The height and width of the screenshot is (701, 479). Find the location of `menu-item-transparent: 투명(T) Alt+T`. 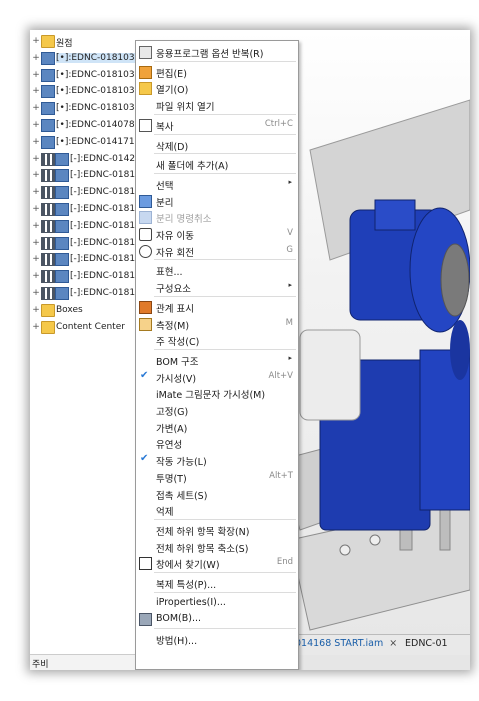

menu-item-transparent: 투명(T) Alt+T is located at coordinates (217, 476).